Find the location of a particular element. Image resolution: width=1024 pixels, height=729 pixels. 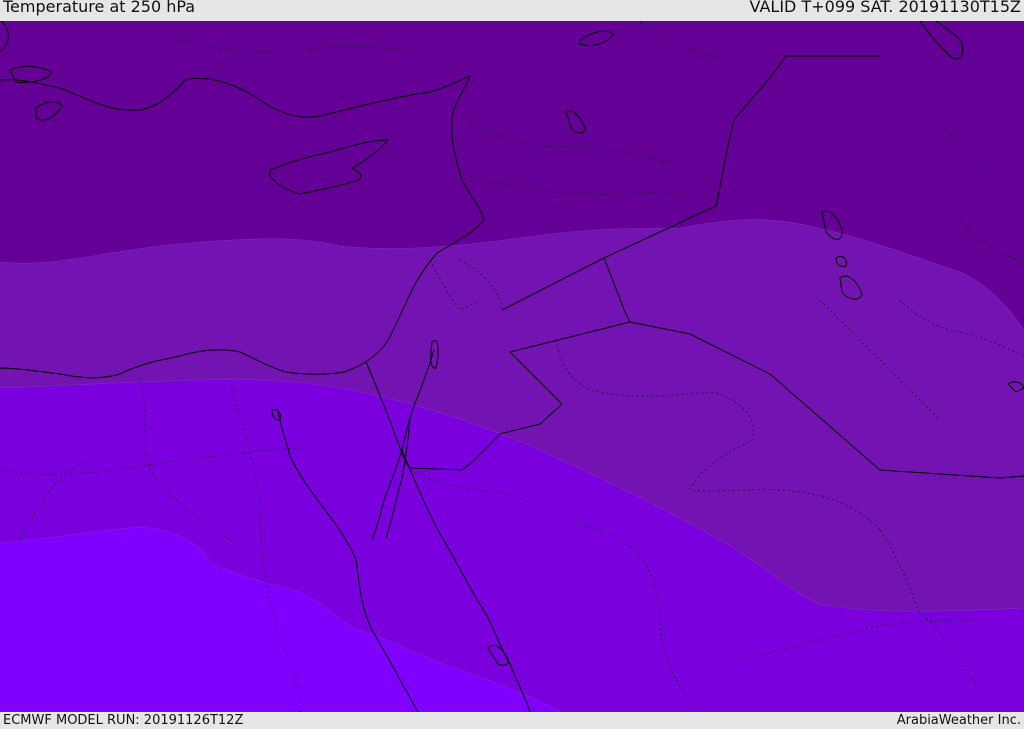

valid-time-label: VALID T+099 SAT. 20191130T15Z is located at coordinates (885, 8).